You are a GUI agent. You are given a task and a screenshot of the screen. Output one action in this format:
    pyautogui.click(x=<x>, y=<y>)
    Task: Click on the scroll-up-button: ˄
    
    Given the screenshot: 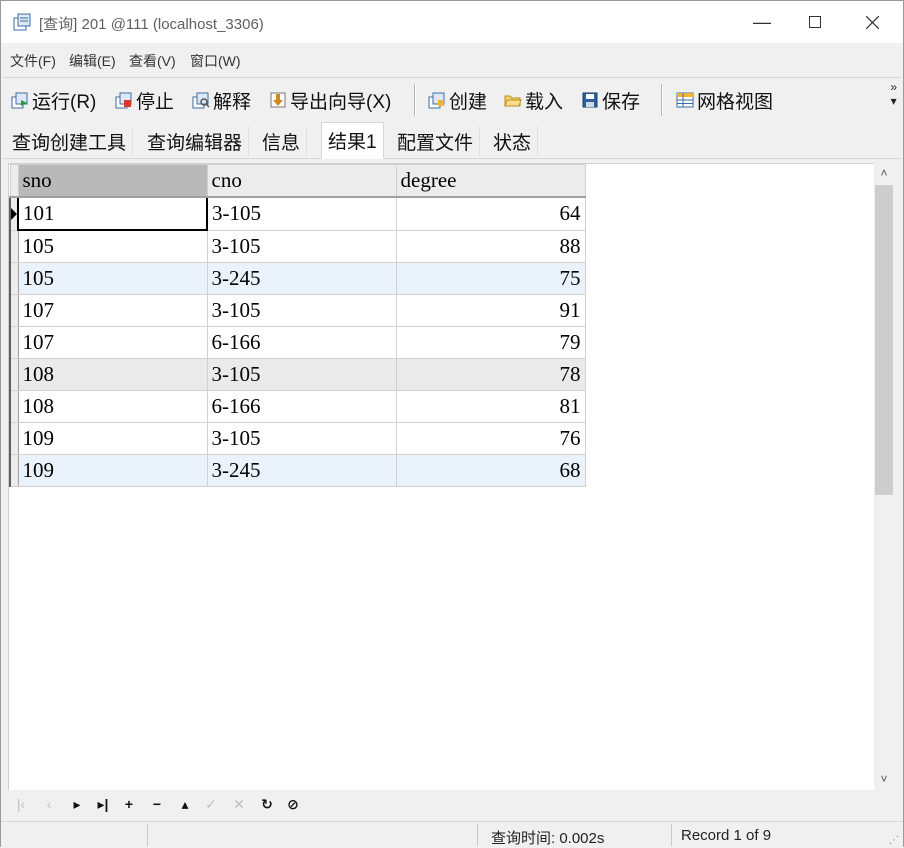 What is the action you would take?
    pyautogui.click(x=884, y=173)
    